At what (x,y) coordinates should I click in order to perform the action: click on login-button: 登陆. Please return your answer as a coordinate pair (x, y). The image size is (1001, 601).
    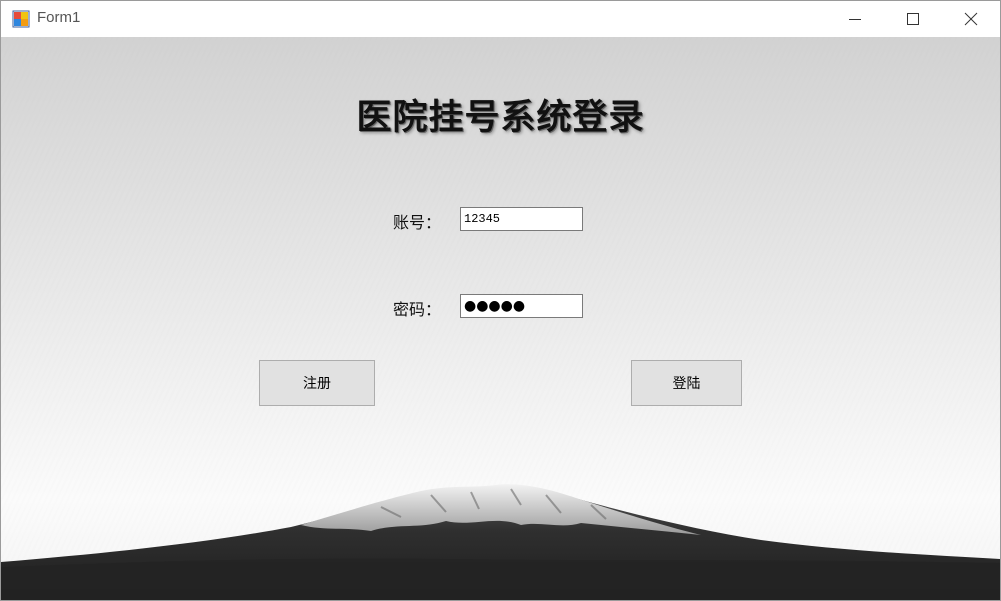
    Looking at the image, I should click on (686, 383).